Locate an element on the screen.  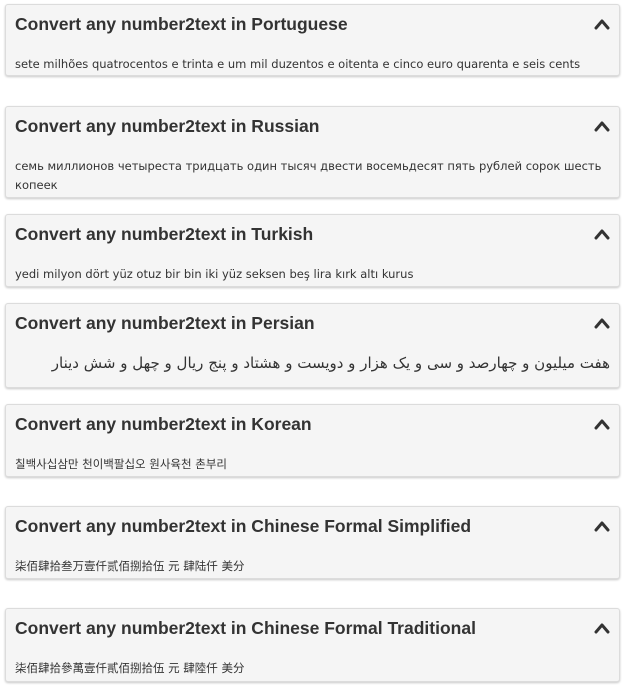
card-title: Convert any number2text in Persian is located at coordinates (165, 323).